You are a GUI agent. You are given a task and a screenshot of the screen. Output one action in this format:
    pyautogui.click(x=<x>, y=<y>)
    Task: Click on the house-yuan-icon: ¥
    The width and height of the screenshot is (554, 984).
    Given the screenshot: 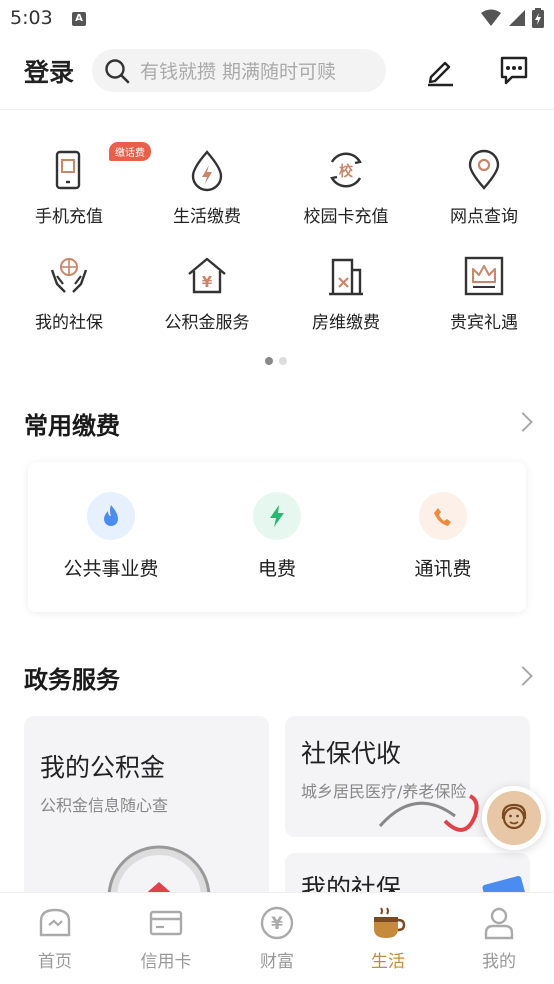 What is the action you would take?
    pyautogui.click(x=207, y=275)
    